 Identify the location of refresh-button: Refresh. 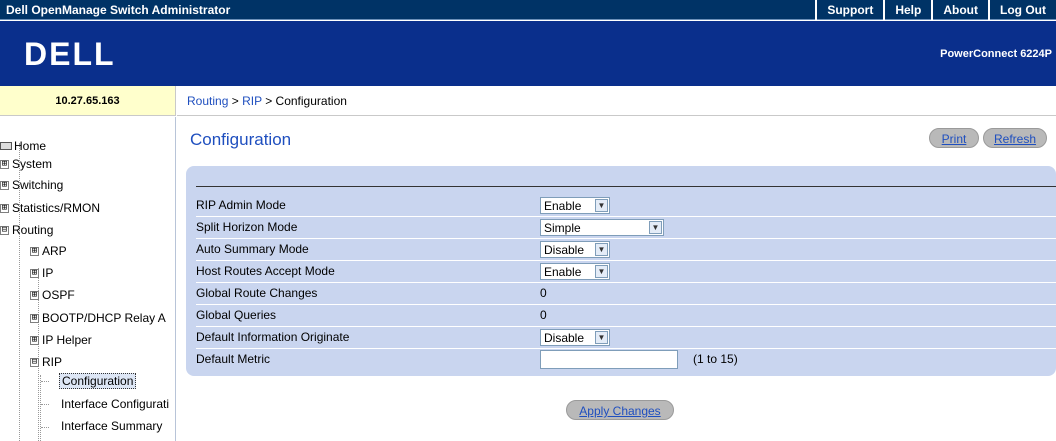
(1015, 138).